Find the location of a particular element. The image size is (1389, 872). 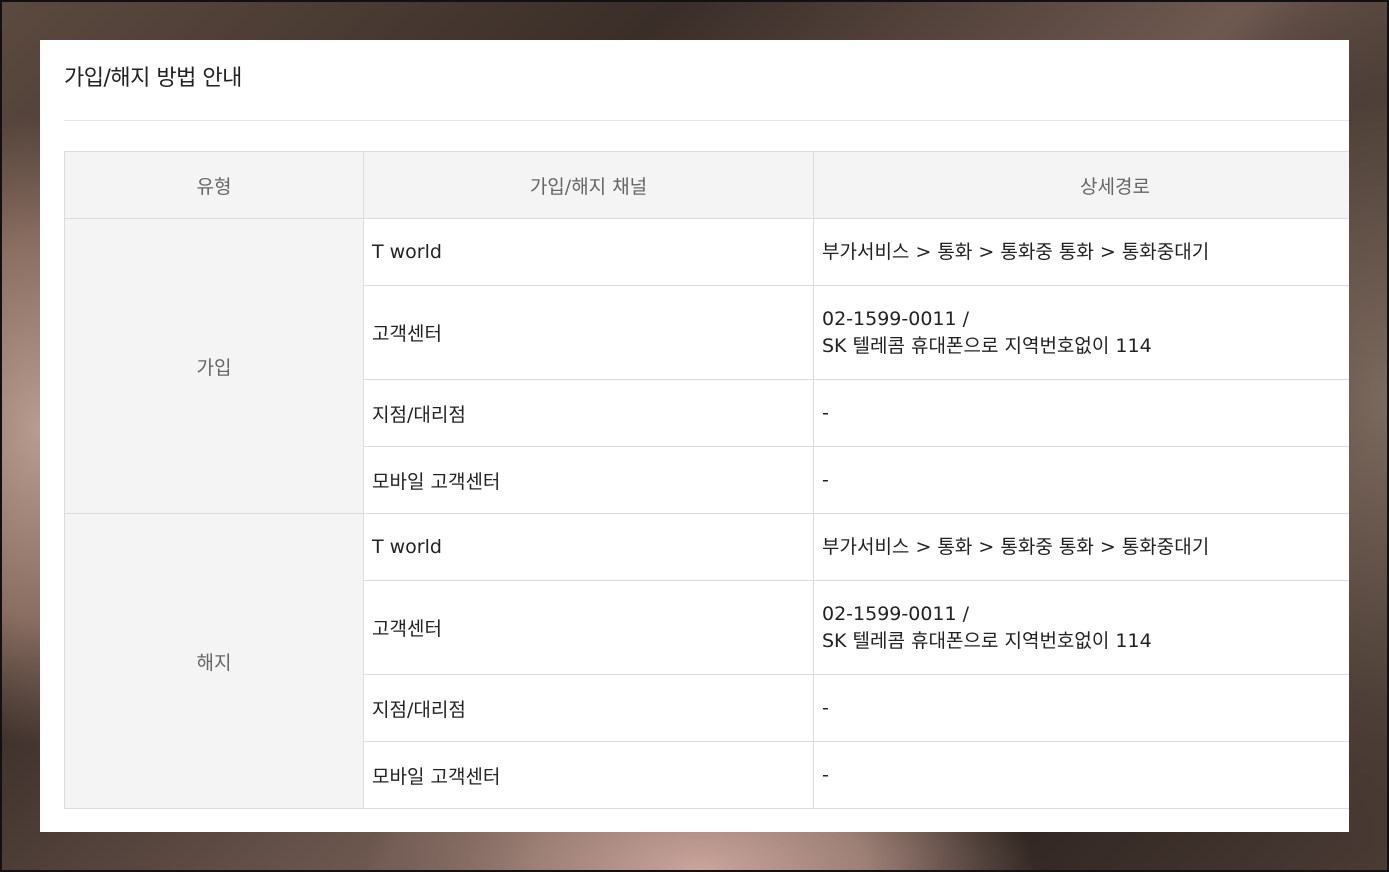

header-type: 유형 is located at coordinates (214, 185).